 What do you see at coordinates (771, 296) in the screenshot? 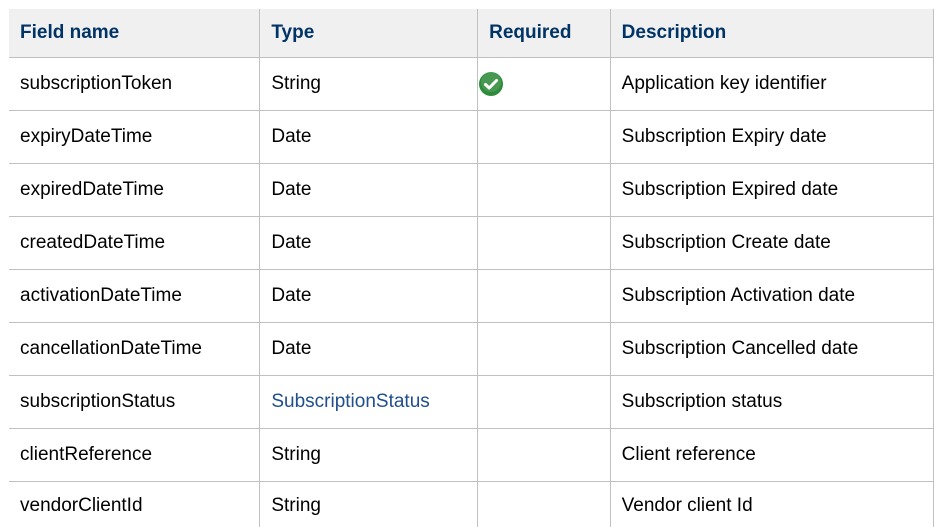
I see `description-cell: Subscription Activation date` at bounding box center [771, 296].